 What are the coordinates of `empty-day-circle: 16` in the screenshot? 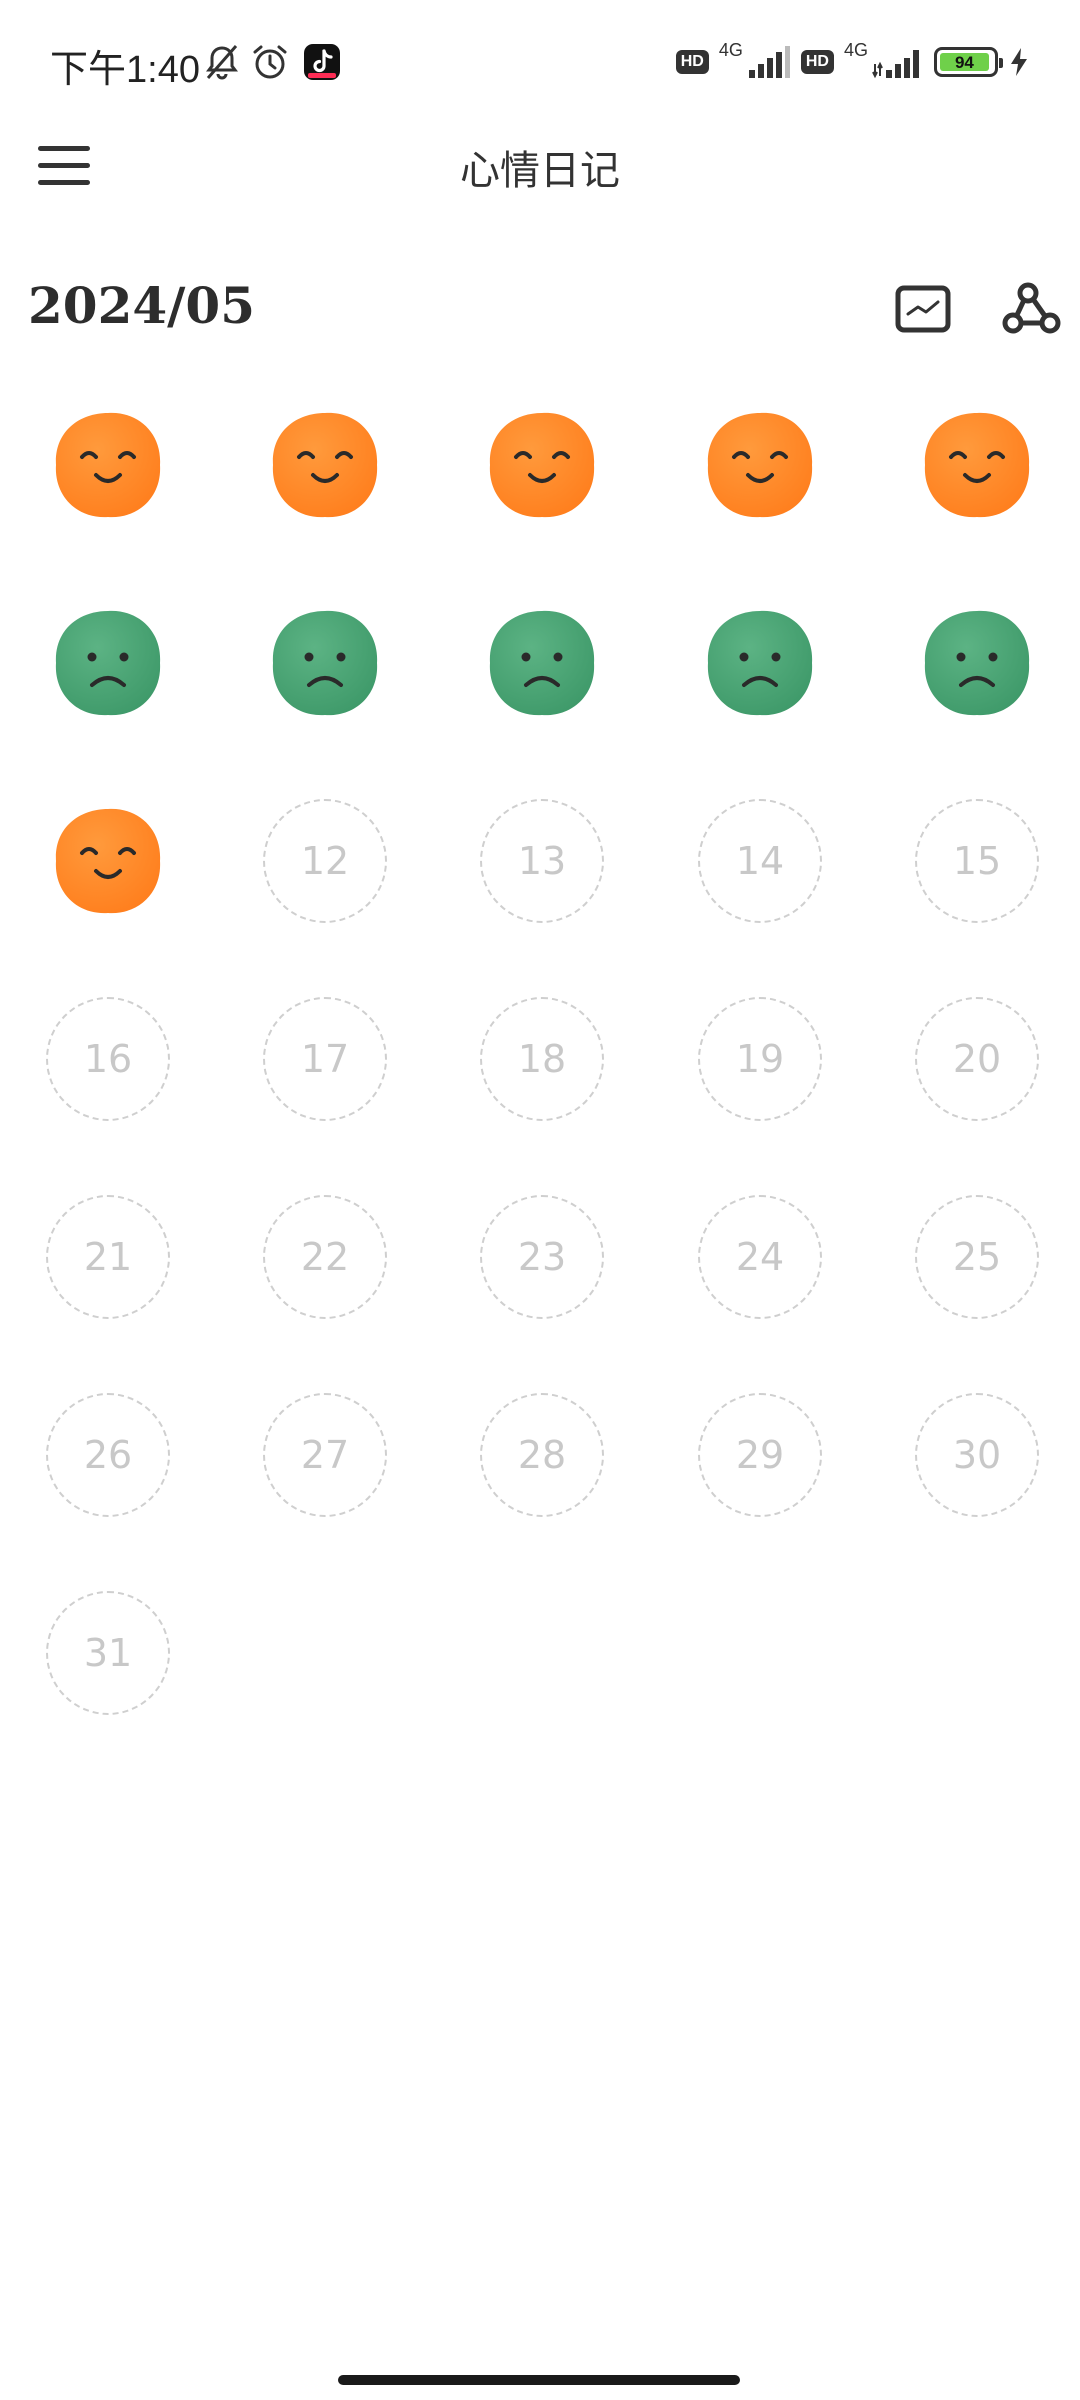 It's located at (108, 1059).